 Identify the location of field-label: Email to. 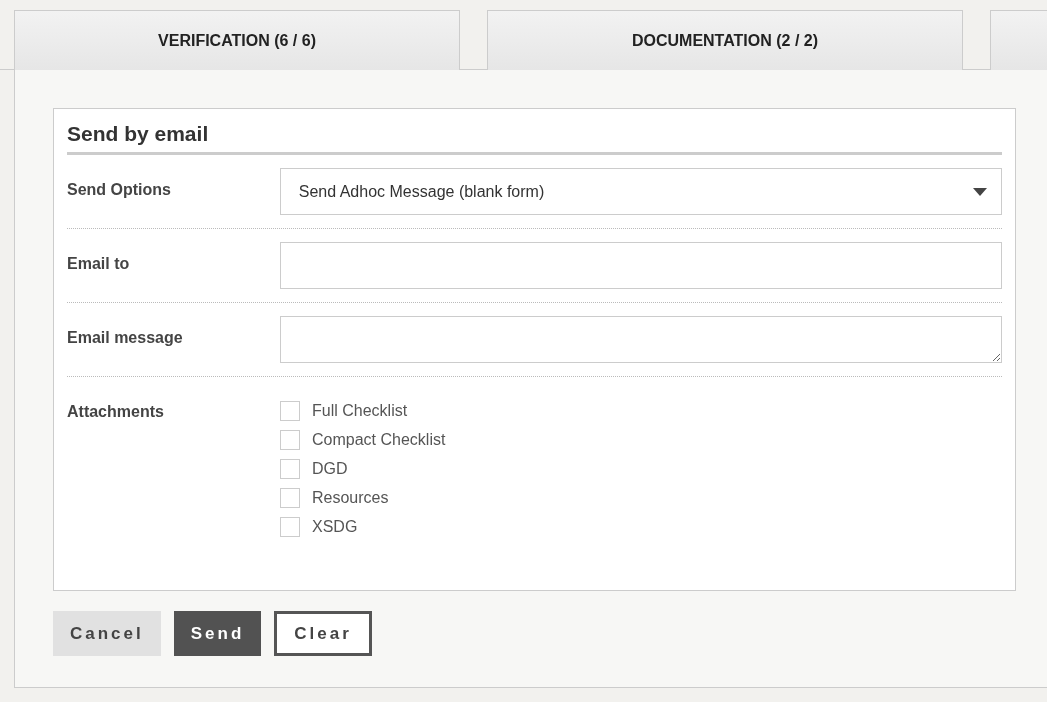
(99, 264).